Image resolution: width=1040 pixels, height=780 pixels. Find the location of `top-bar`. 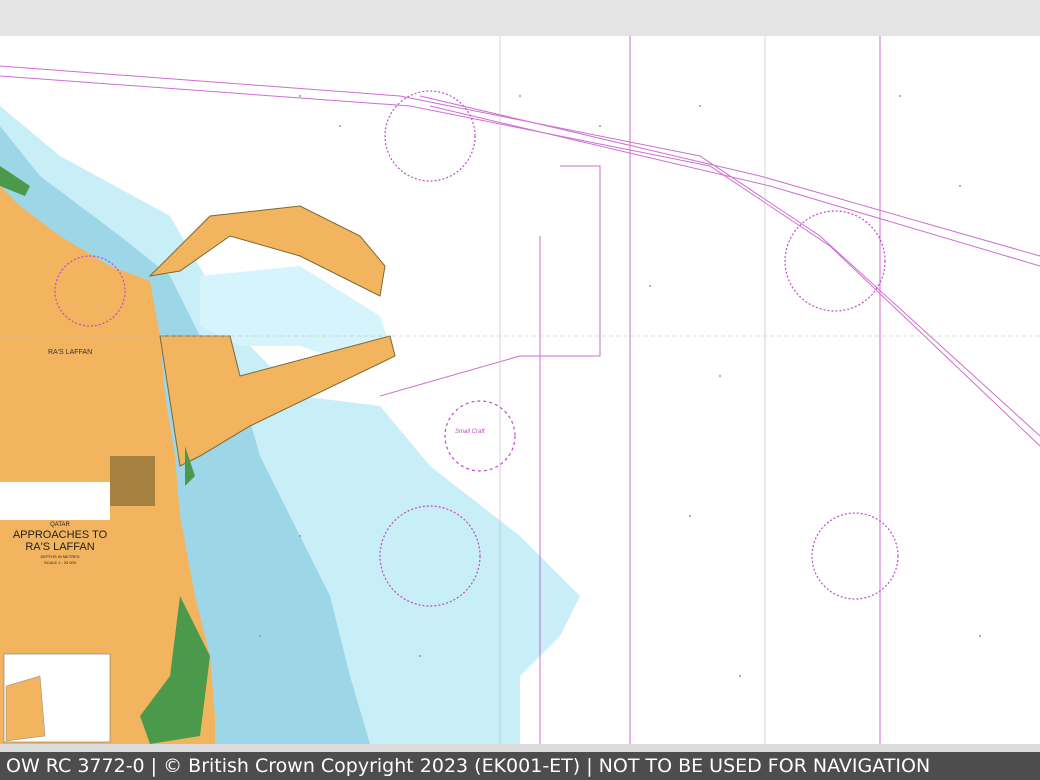

top-bar is located at coordinates (520, 18).